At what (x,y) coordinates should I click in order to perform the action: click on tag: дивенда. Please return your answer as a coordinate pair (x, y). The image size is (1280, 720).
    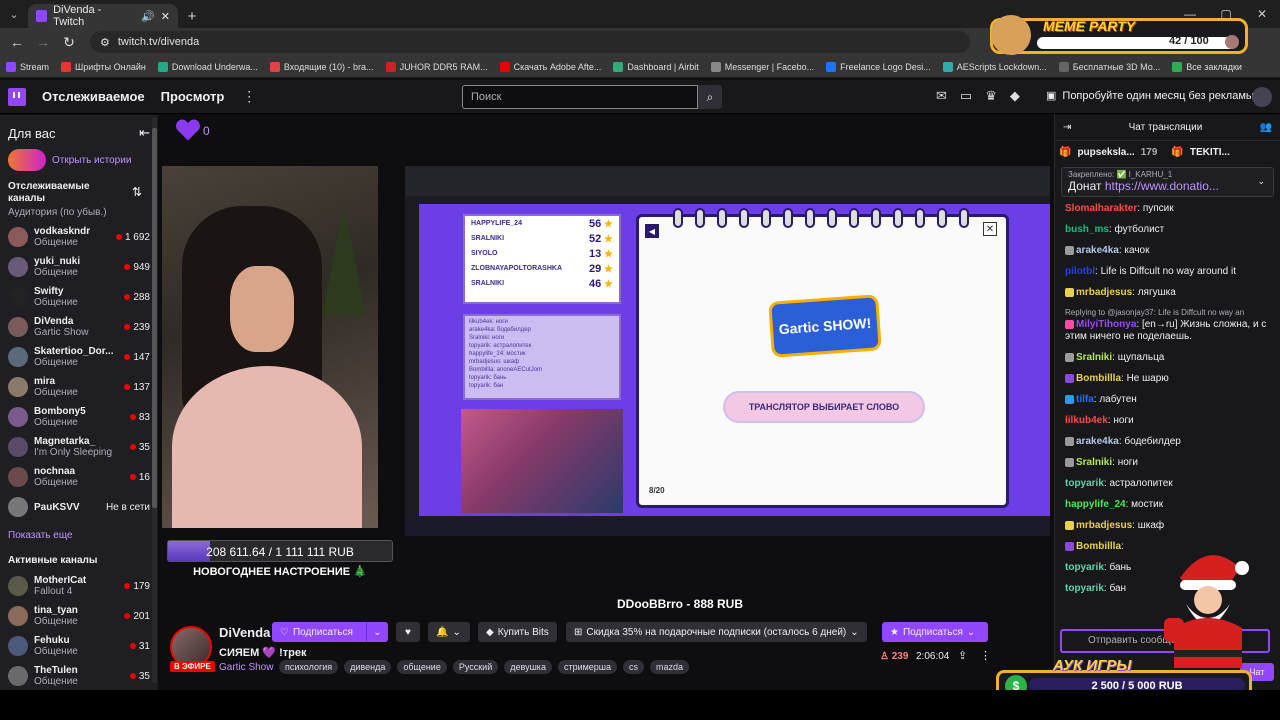
    Looking at the image, I should click on (368, 667).